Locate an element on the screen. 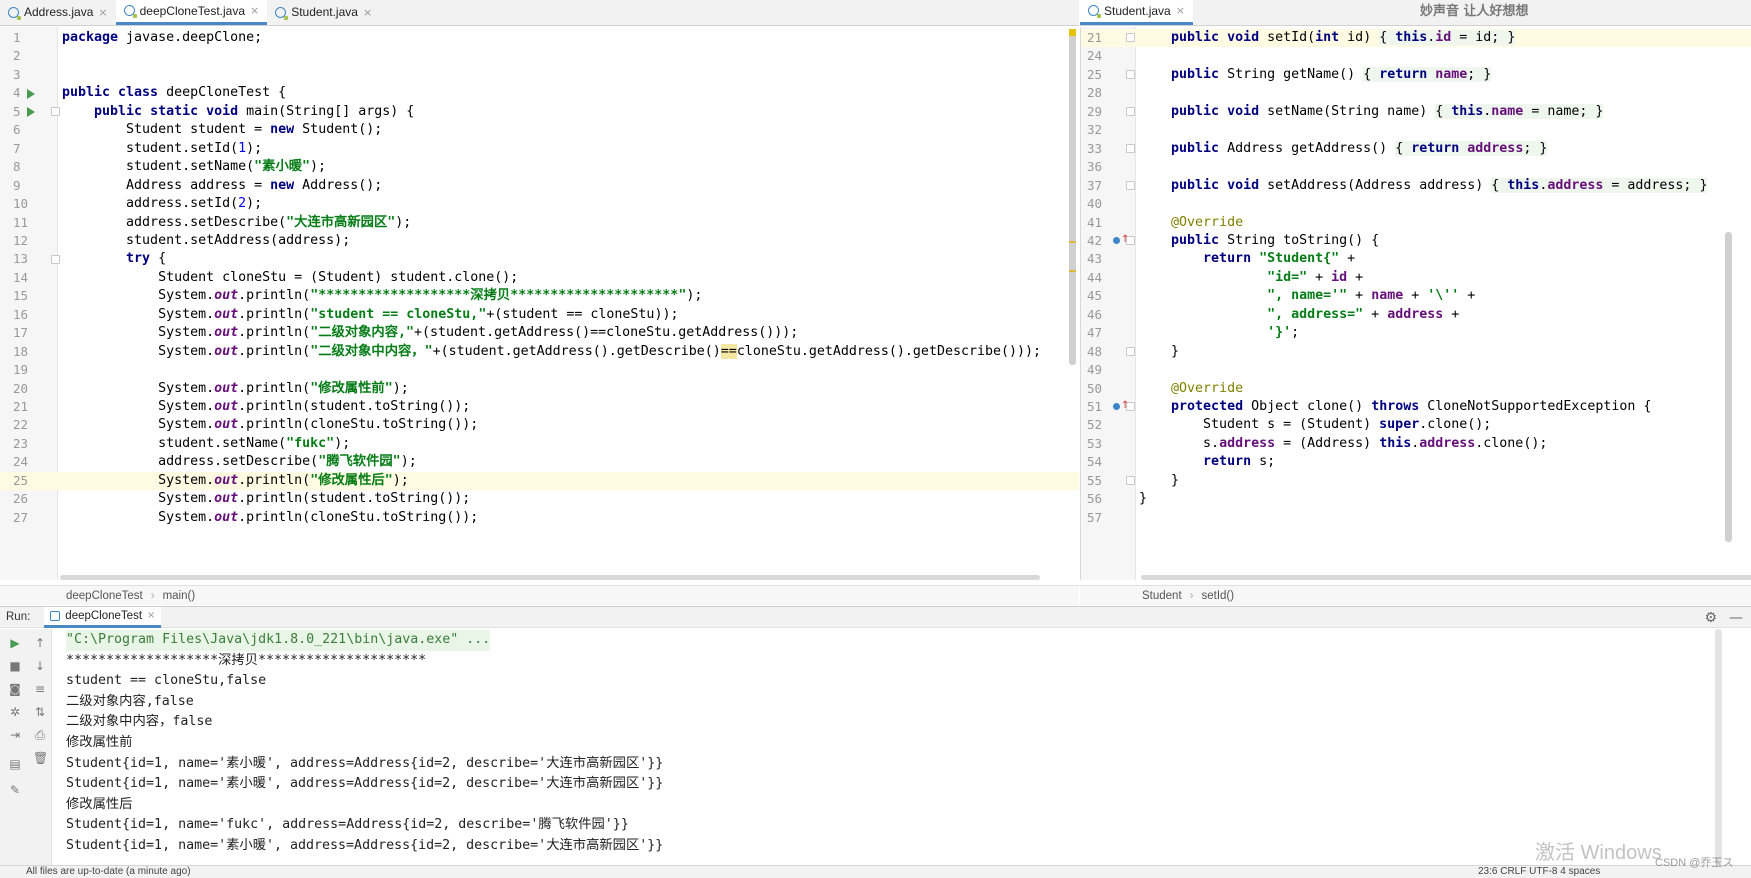 The height and width of the screenshot is (878, 1751). layout-icon: ▤ is located at coordinates (15, 764).